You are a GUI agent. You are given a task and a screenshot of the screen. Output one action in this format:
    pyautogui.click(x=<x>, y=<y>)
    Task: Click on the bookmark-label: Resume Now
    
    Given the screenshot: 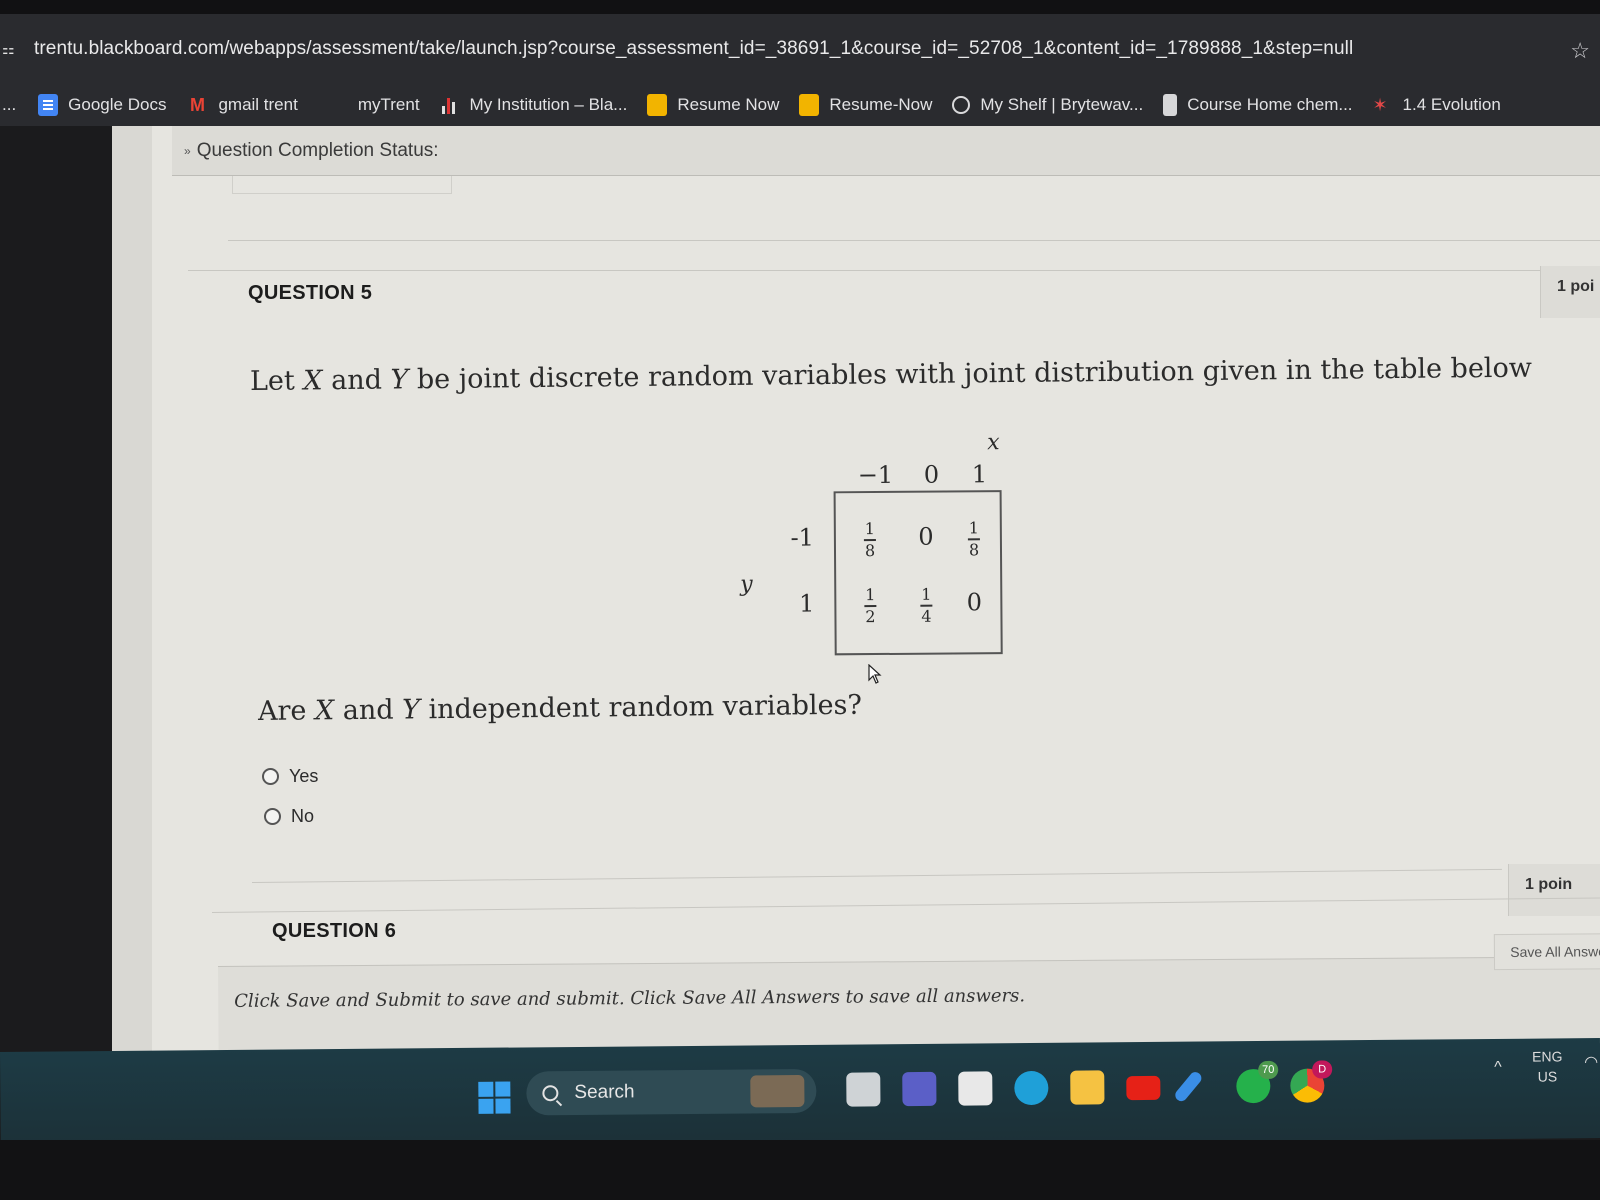 What is the action you would take?
    pyautogui.click(x=728, y=104)
    